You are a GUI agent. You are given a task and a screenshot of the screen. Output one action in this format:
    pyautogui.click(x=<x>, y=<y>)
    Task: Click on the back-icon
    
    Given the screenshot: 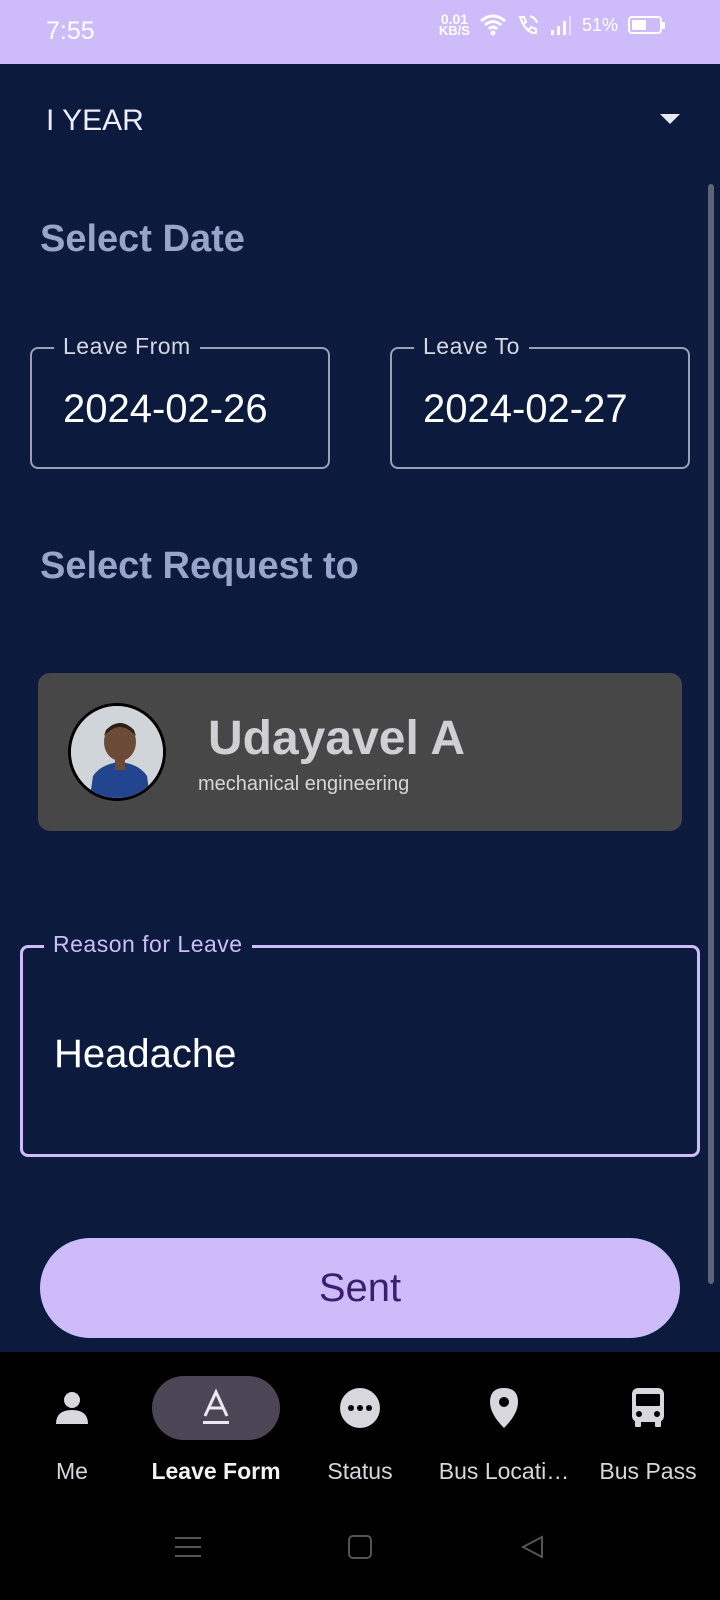 What is the action you would take?
    pyautogui.click(x=532, y=1547)
    